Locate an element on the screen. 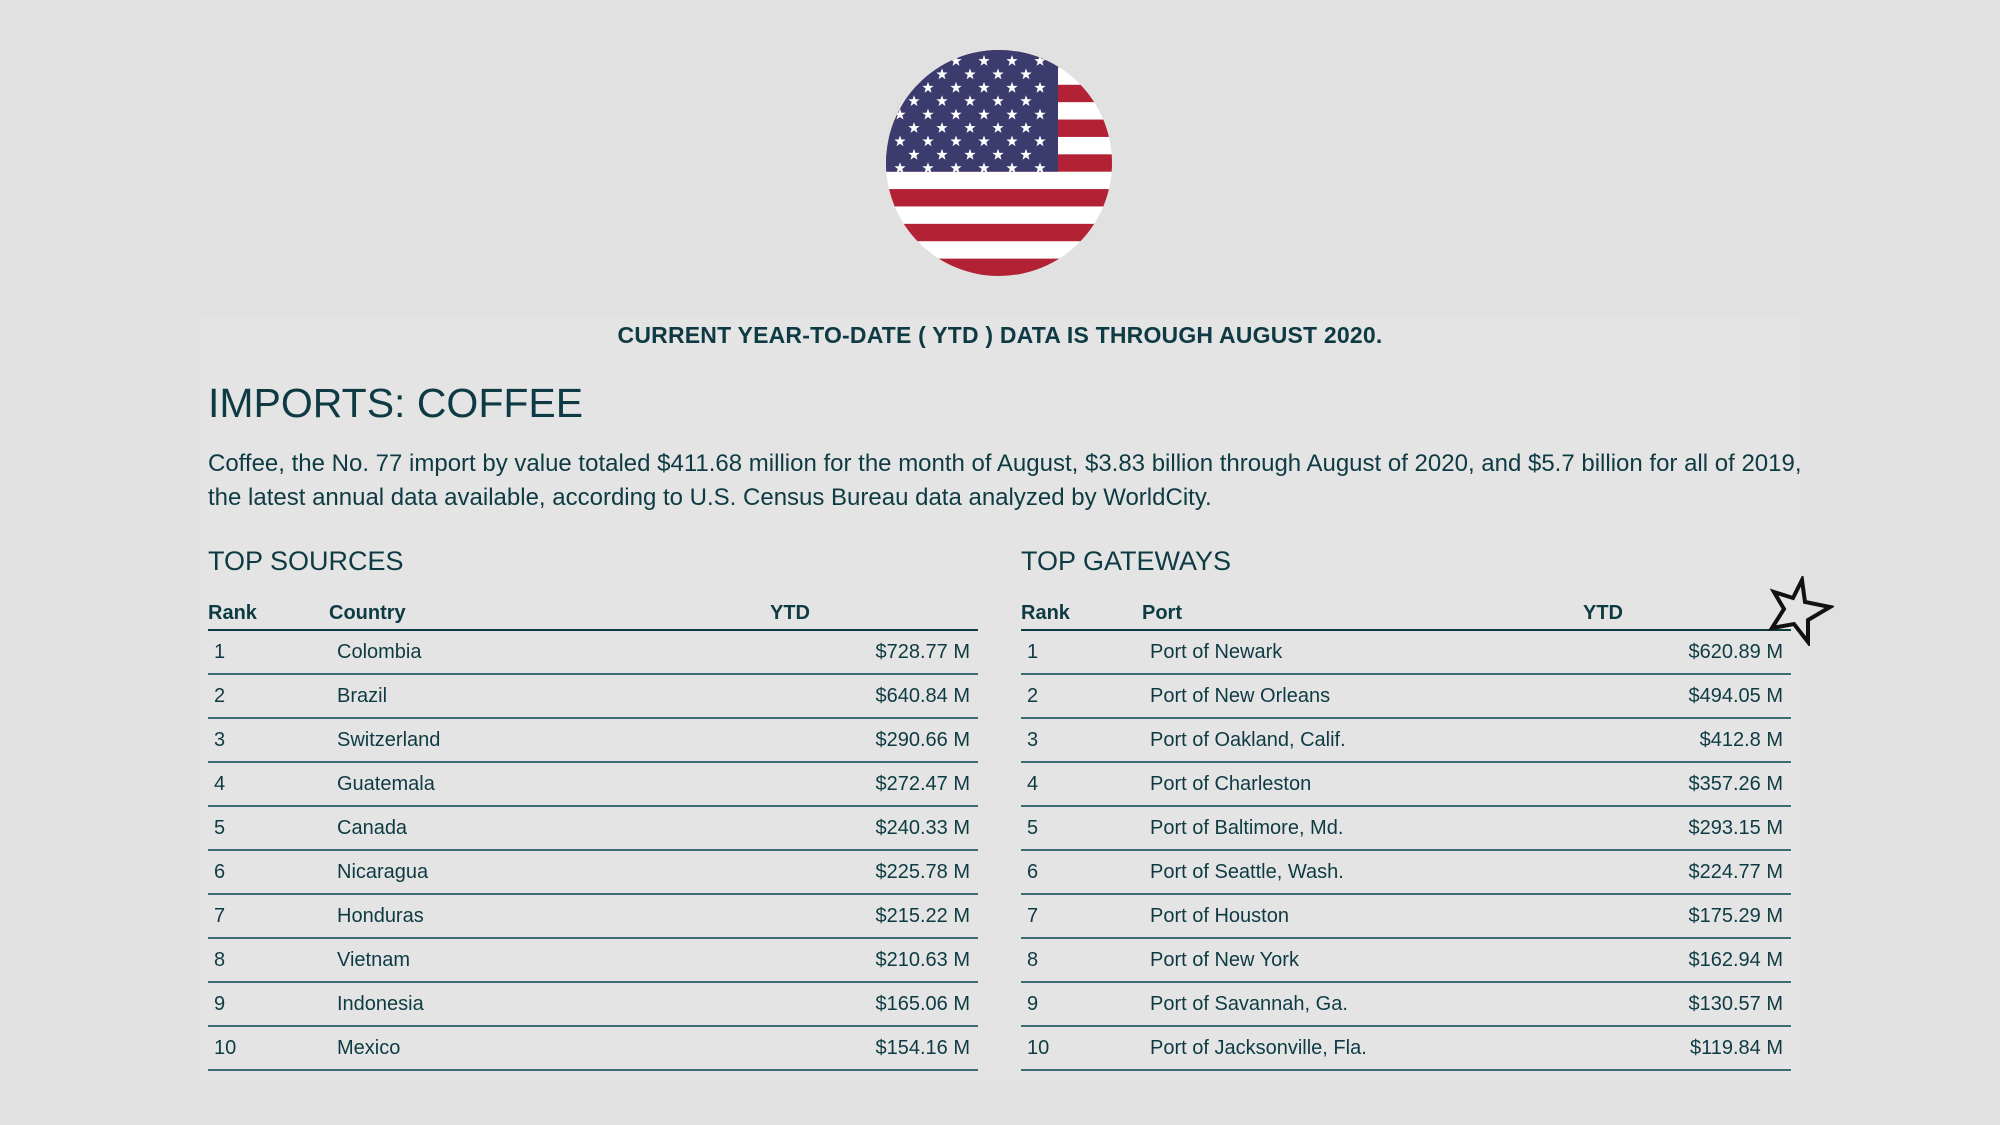 This screenshot has height=1125, width=2000. name-cell: Port of New Orleans is located at coordinates (1362, 696).